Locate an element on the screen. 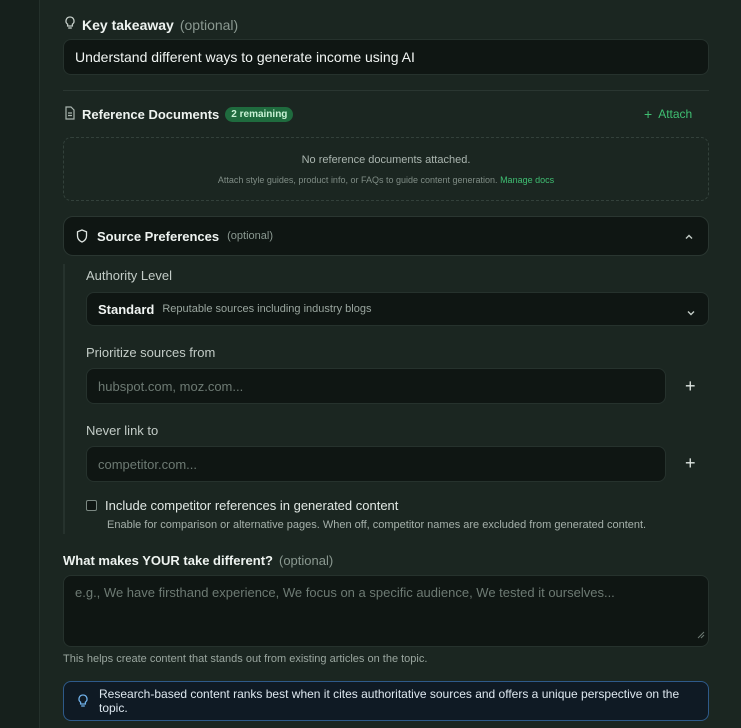  section-indent-line is located at coordinates (64, 399).